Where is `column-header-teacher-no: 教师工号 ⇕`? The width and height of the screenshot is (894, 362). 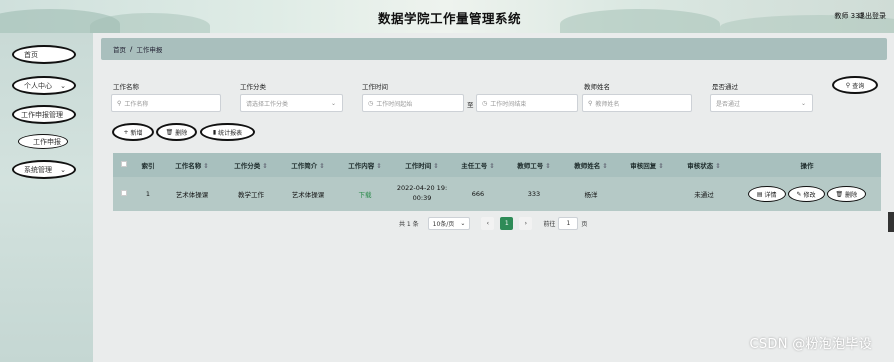 column-header-teacher-no: 教师工号 ⇕ is located at coordinates (534, 165).